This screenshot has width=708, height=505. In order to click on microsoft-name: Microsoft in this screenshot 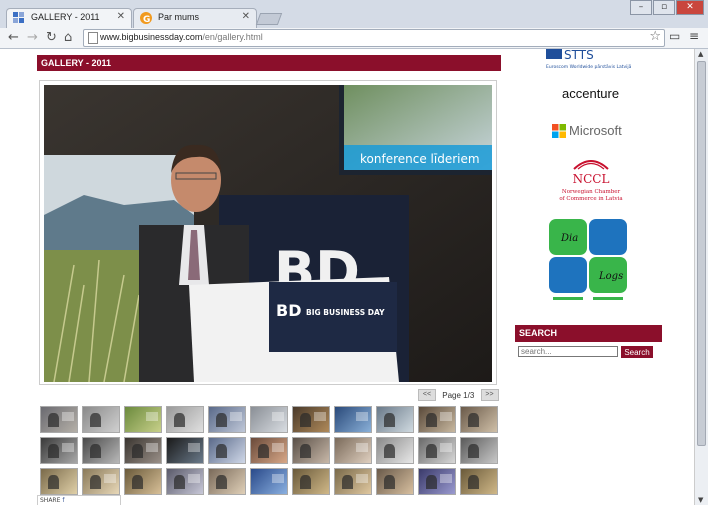, I will do `click(595, 130)`.